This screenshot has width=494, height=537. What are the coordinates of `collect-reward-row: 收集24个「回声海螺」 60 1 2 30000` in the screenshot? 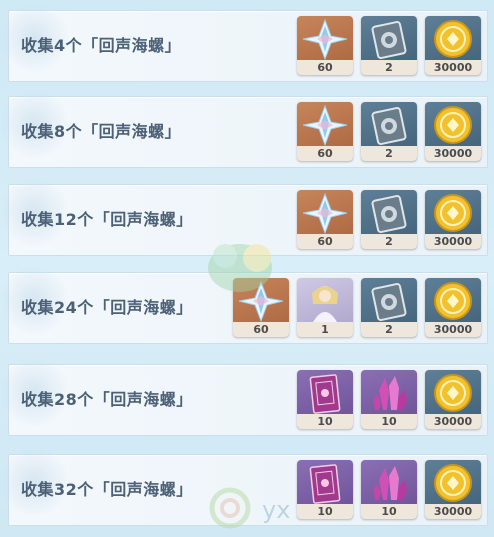 It's located at (244, 304).